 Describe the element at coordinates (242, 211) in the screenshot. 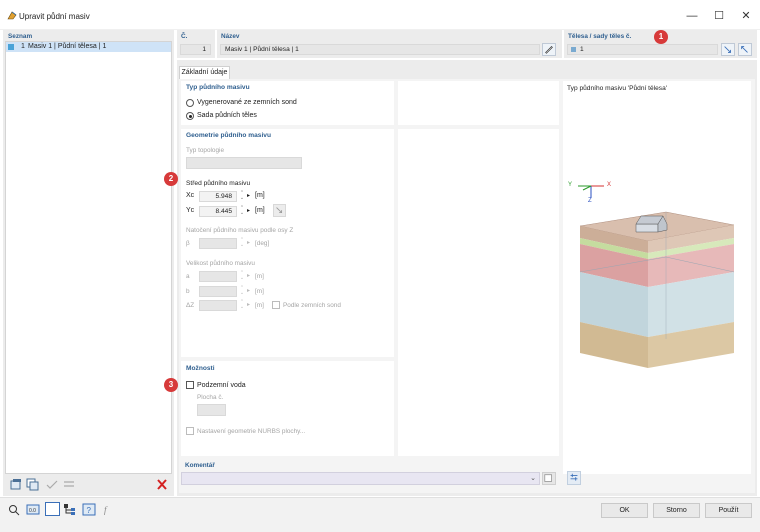

I see `yc-spinner: ⌃ ⌄` at that location.